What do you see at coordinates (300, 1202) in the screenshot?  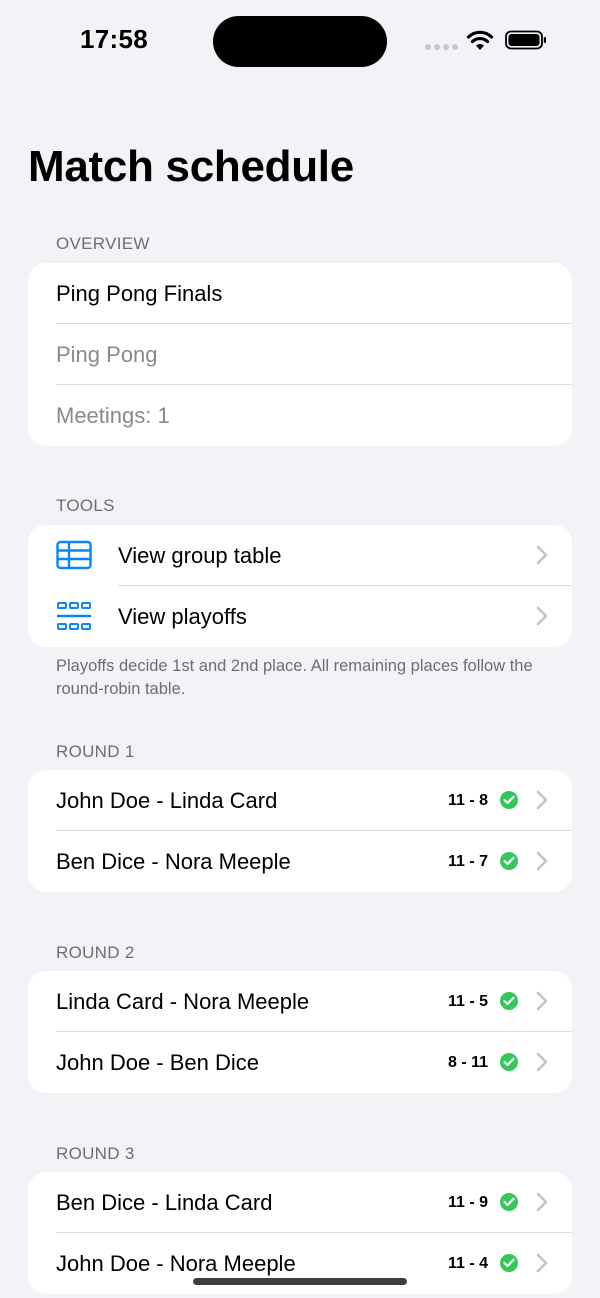 I see `match-row: Ben Dice - Linda Card 11 - 9` at bounding box center [300, 1202].